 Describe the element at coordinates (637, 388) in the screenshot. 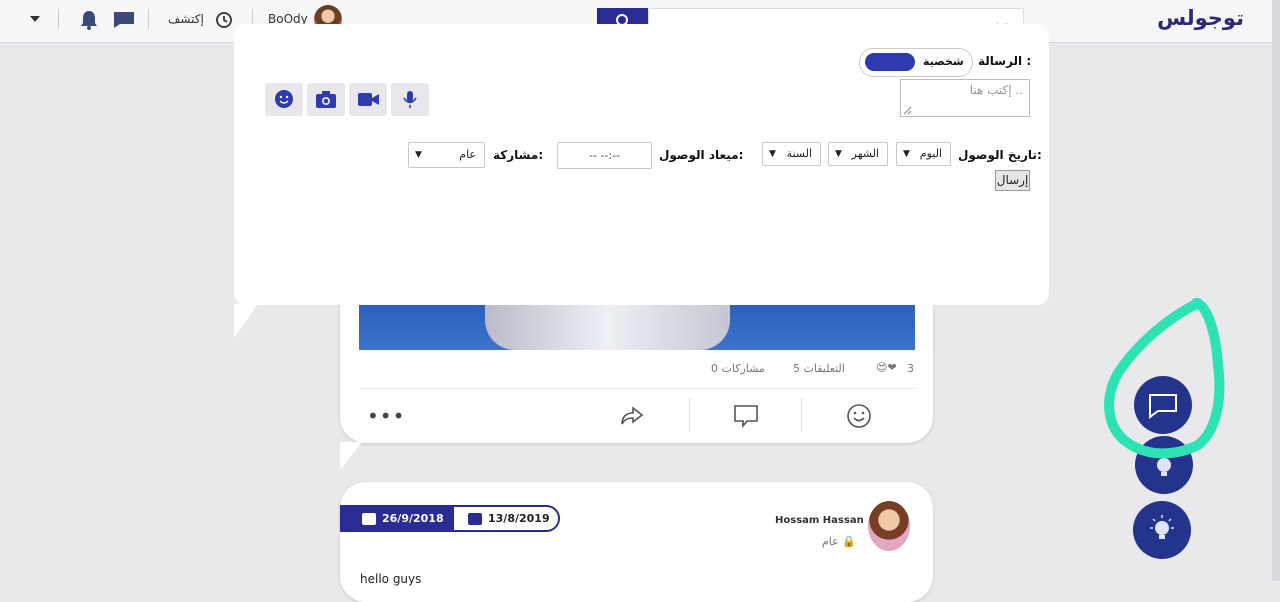

I see `post-divider` at that location.